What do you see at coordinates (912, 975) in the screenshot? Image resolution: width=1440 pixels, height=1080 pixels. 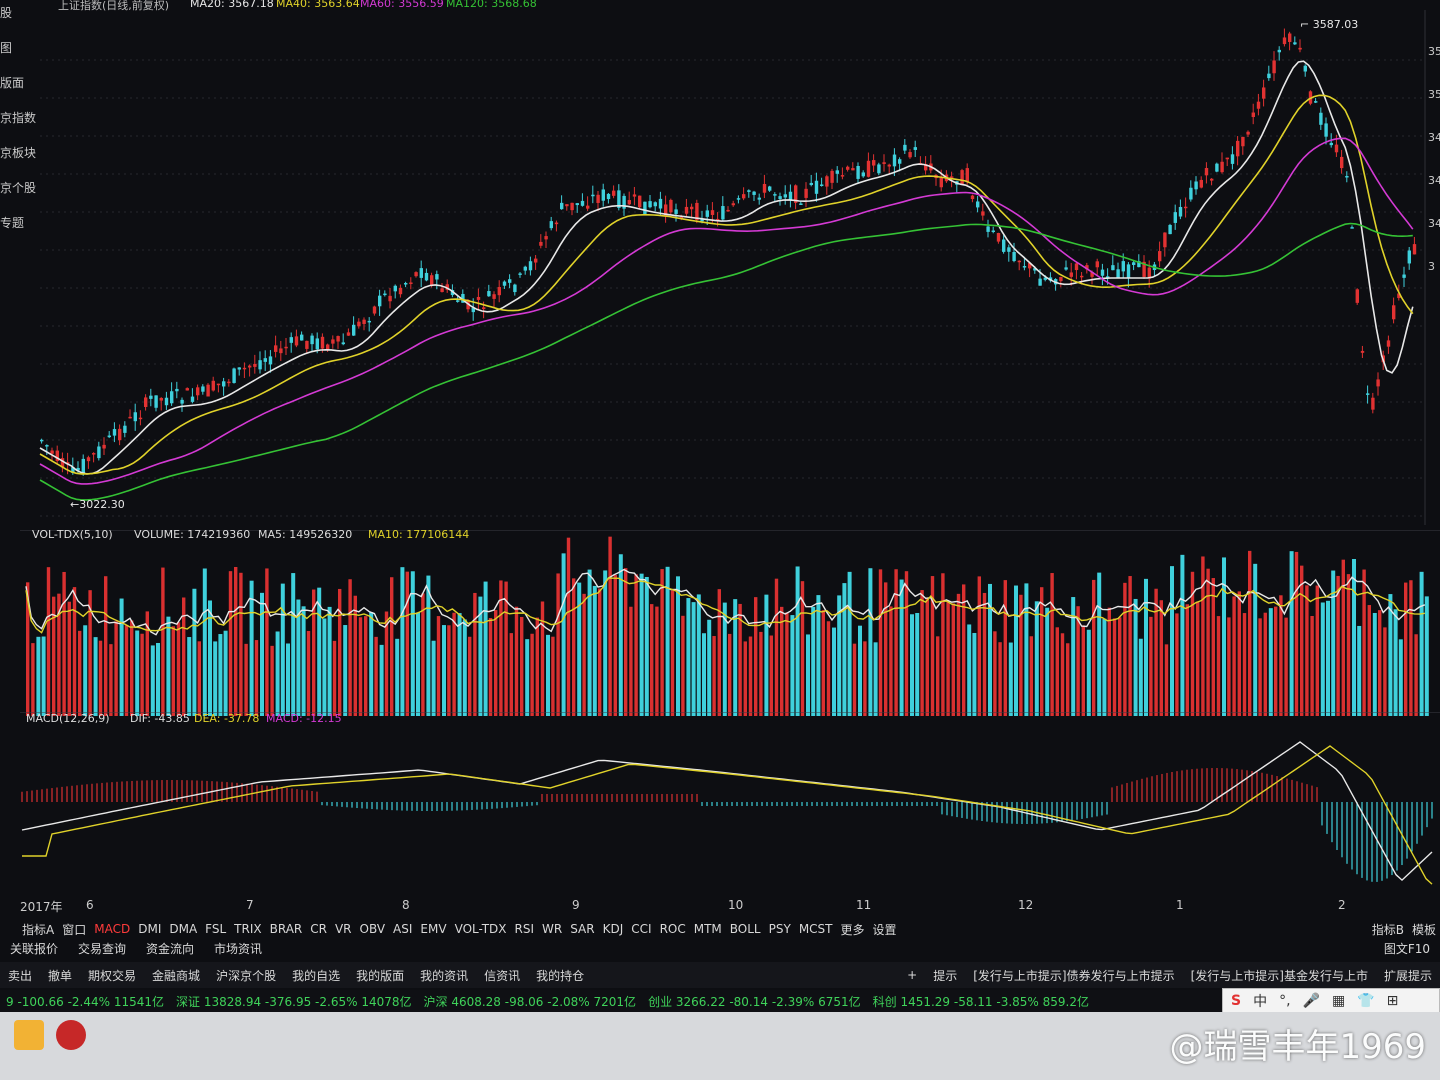 I see `add-icon: +` at bounding box center [912, 975].